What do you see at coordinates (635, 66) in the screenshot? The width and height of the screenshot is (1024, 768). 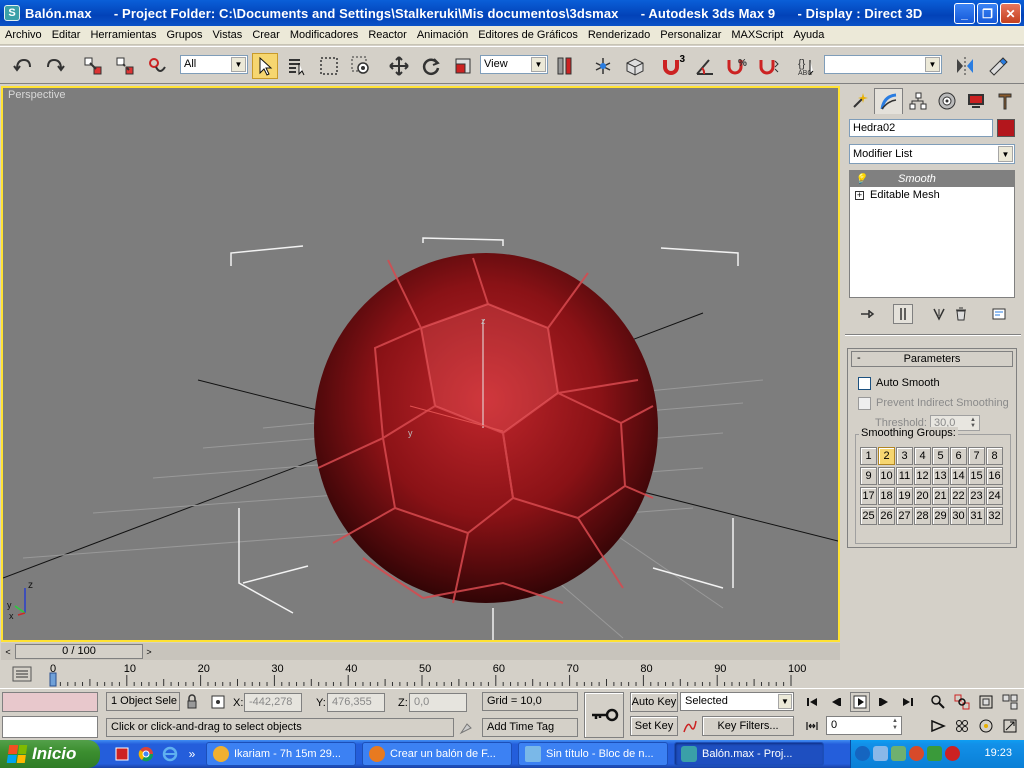 I see `keyboard-shortcut-override-icon` at bounding box center [635, 66].